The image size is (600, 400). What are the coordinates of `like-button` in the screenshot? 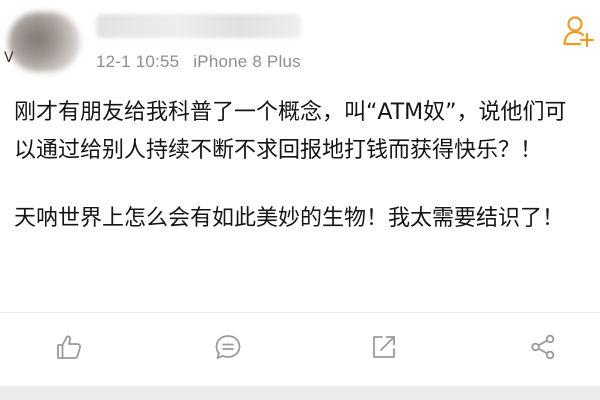 It's located at (69, 347).